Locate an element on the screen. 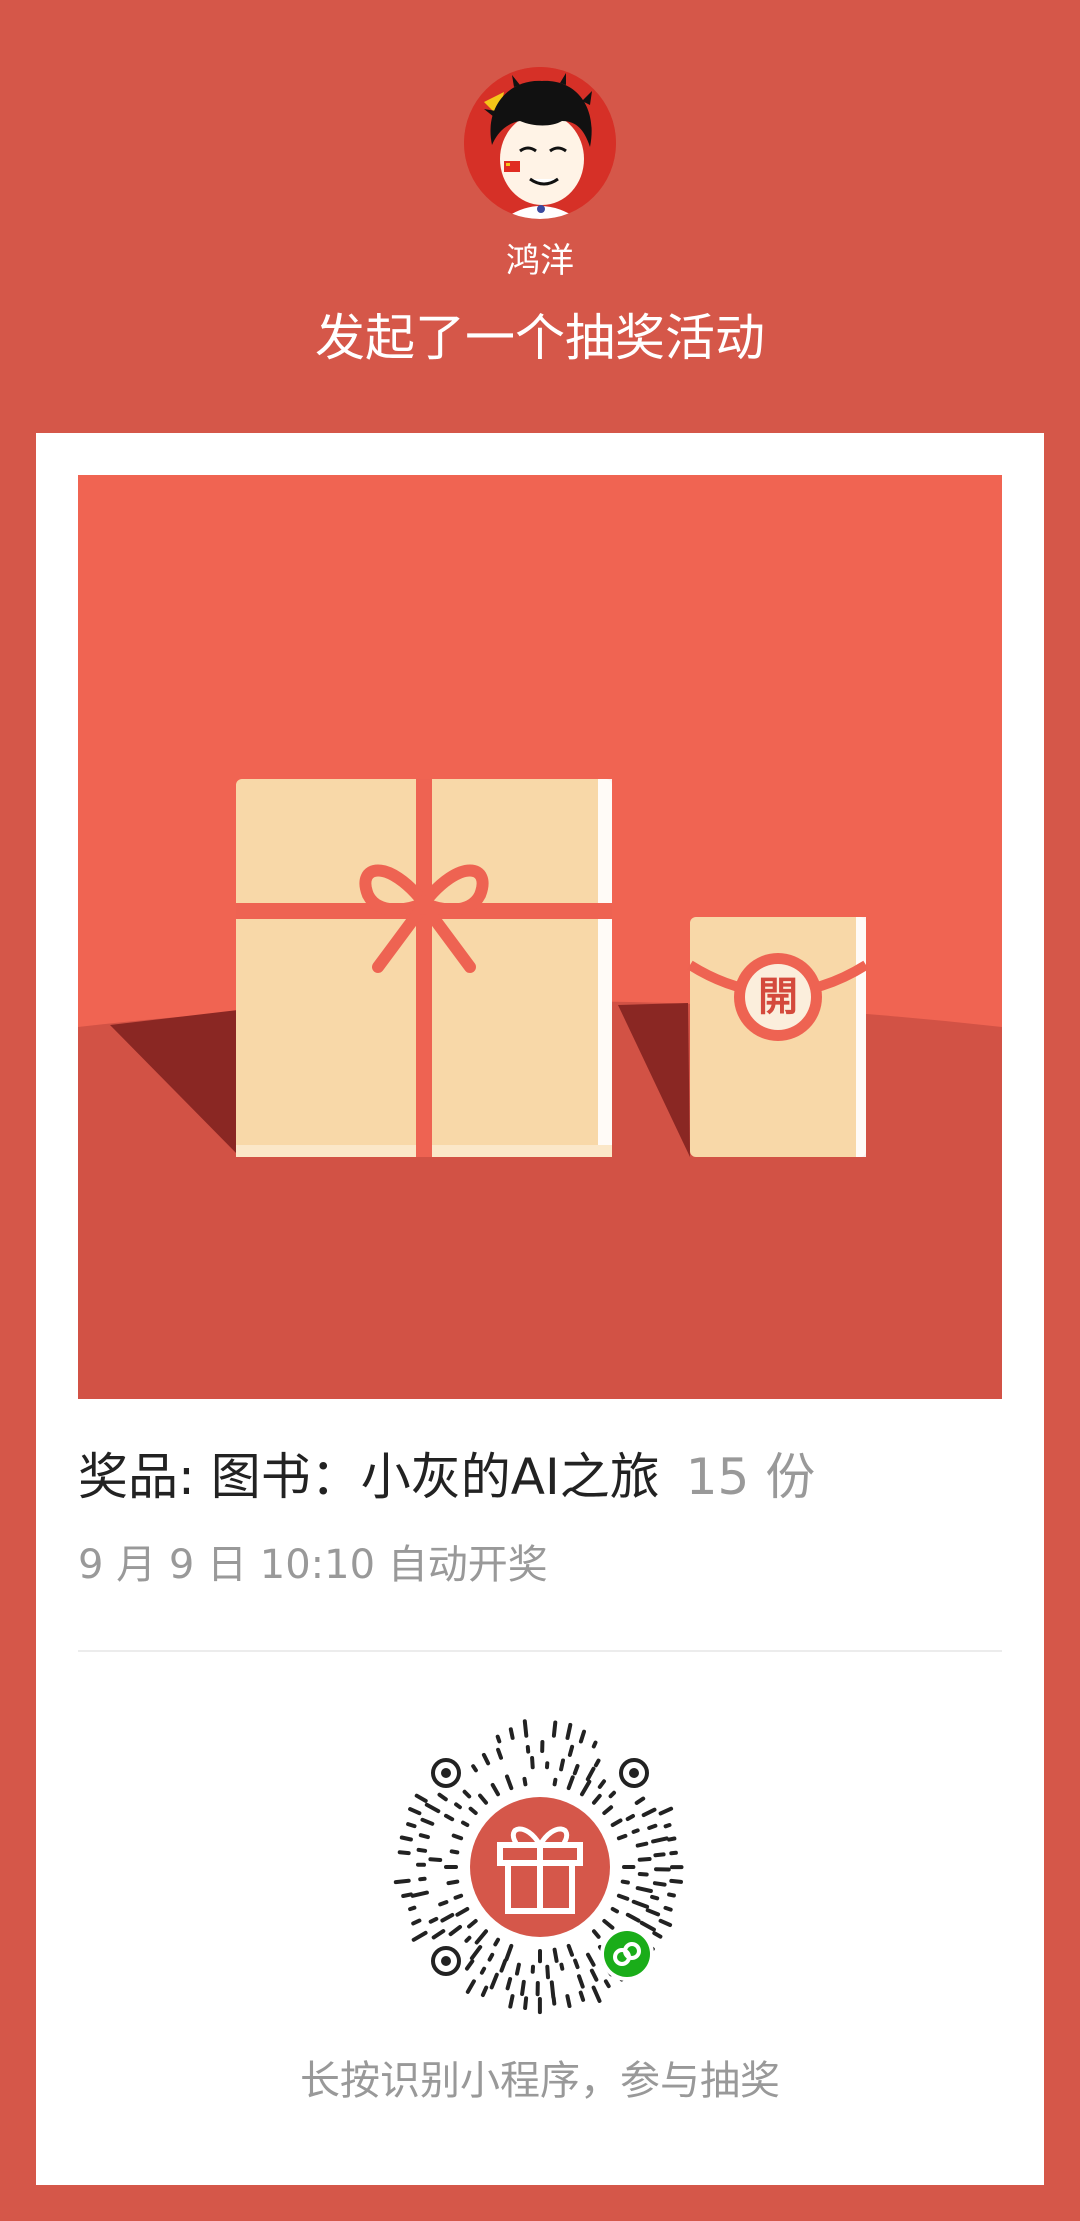 The image size is (1080, 2221). miniprogram-link-icon is located at coordinates (627, 1954).